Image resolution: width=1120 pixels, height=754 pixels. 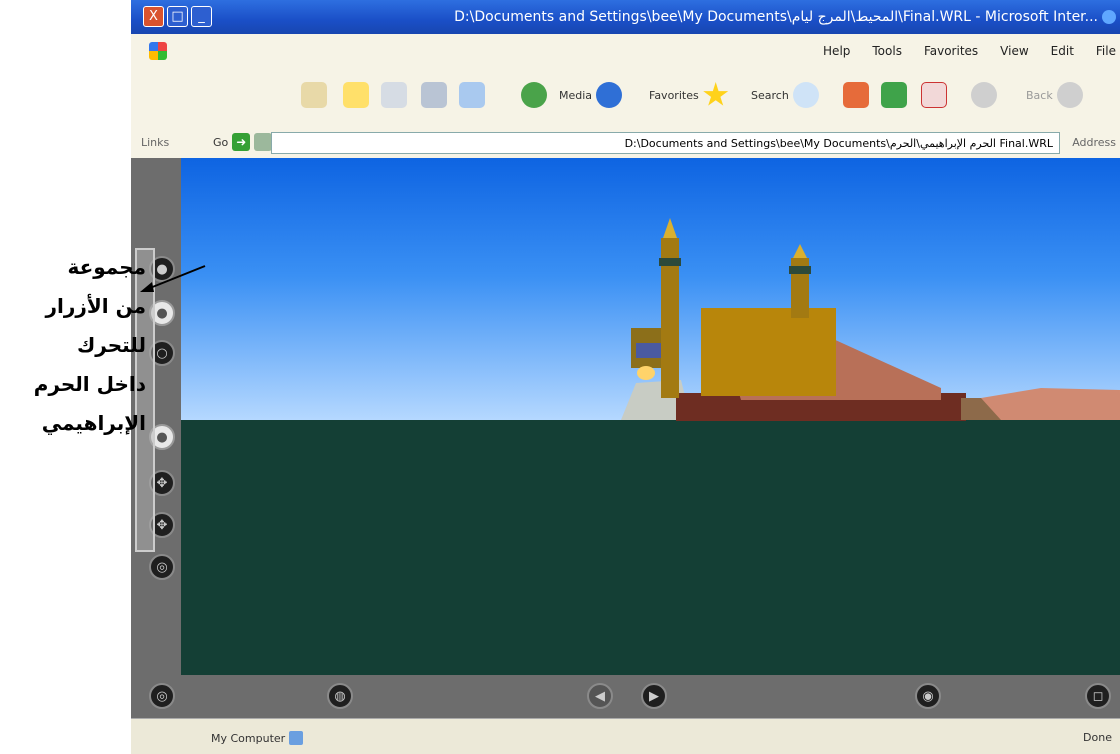 I want to click on menu-edit: Edit, so click(x=1062, y=51).